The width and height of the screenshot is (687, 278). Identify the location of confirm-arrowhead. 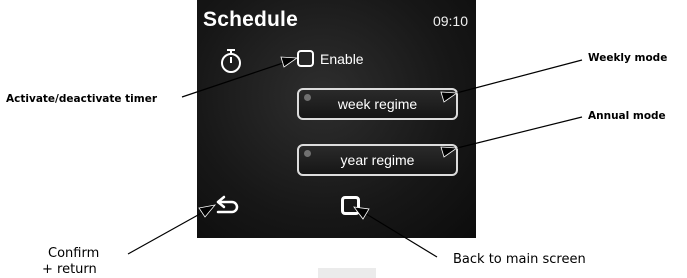
(207, 211).